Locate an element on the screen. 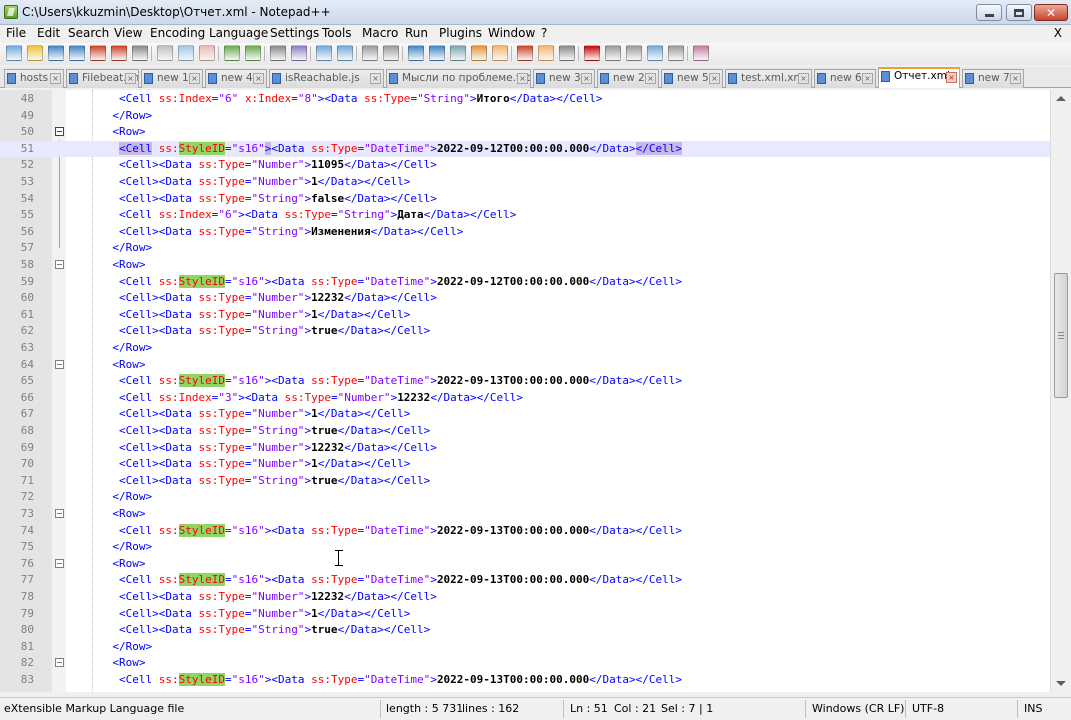  tab-12: Отчет.xml × is located at coordinates (919, 77).